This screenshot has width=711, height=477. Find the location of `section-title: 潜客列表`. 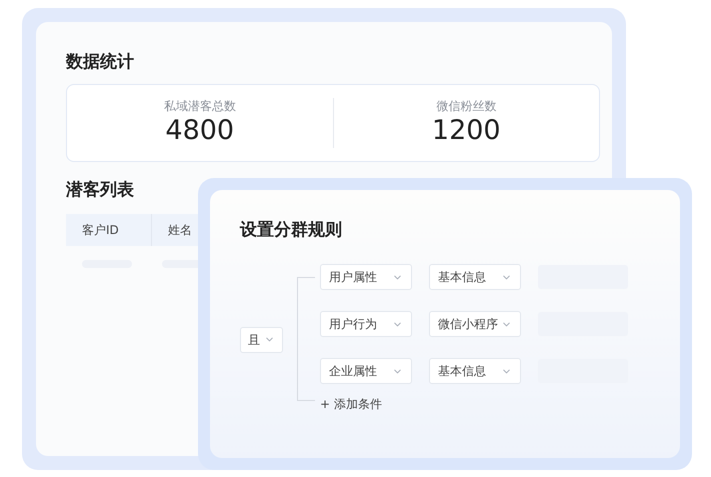

section-title: 潜客列表 is located at coordinates (100, 190).